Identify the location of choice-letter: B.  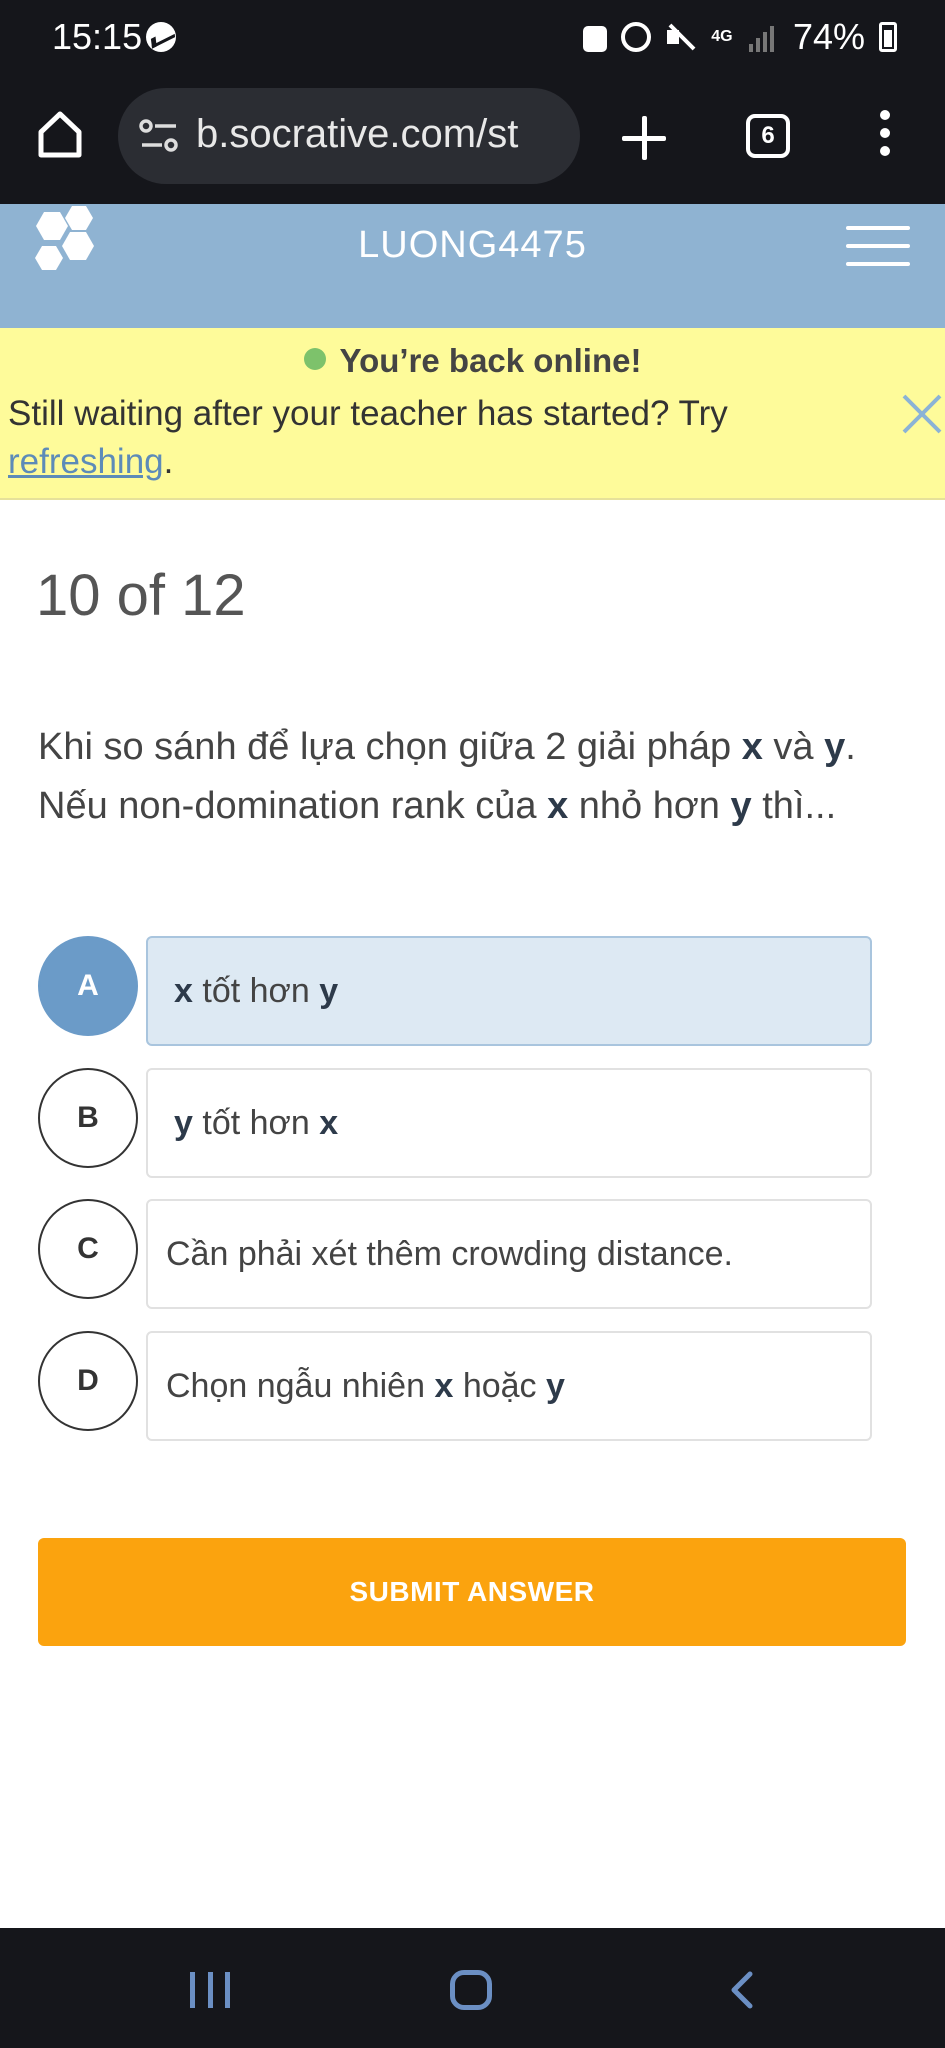
(88, 1118).